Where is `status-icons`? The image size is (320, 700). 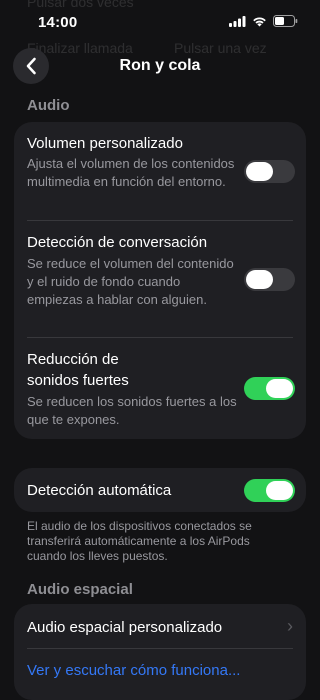 status-icons is located at coordinates (263, 21).